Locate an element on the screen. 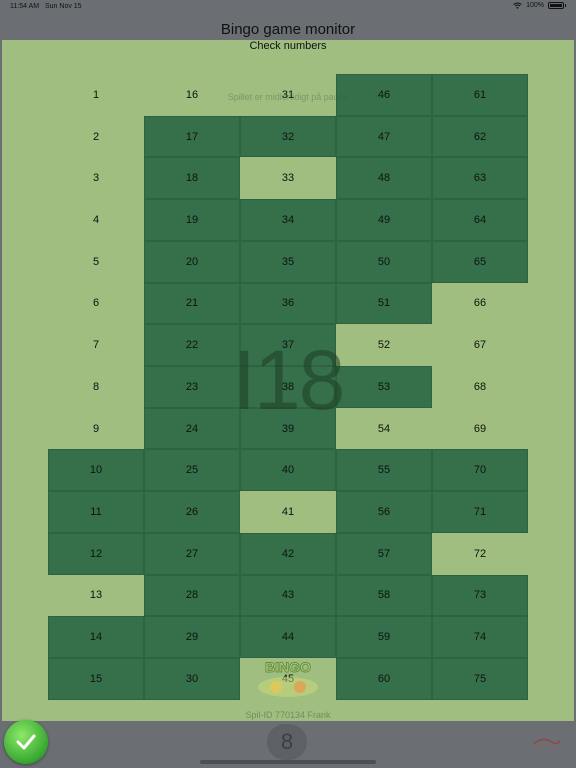  number-cell: 35 is located at coordinates (288, 261).